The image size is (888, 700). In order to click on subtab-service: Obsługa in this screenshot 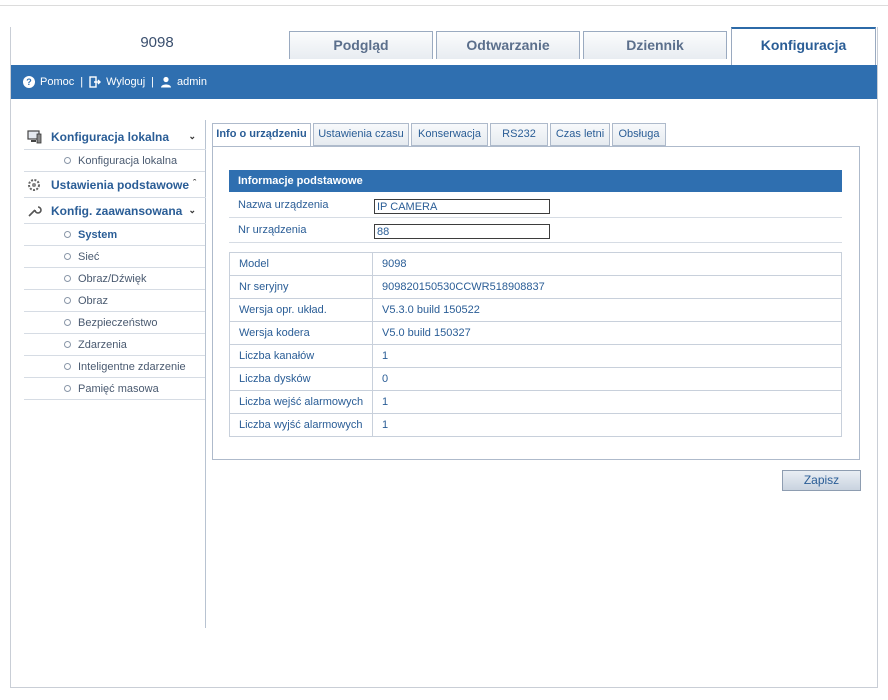, I will do `click(639, 134)`.